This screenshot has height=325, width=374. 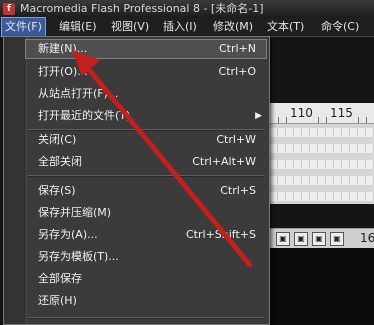 What do you see at coordinates (78, 27) in the screenshot?
I see `menu-edit: 编辑(E)` at bounding box center [78, 27].